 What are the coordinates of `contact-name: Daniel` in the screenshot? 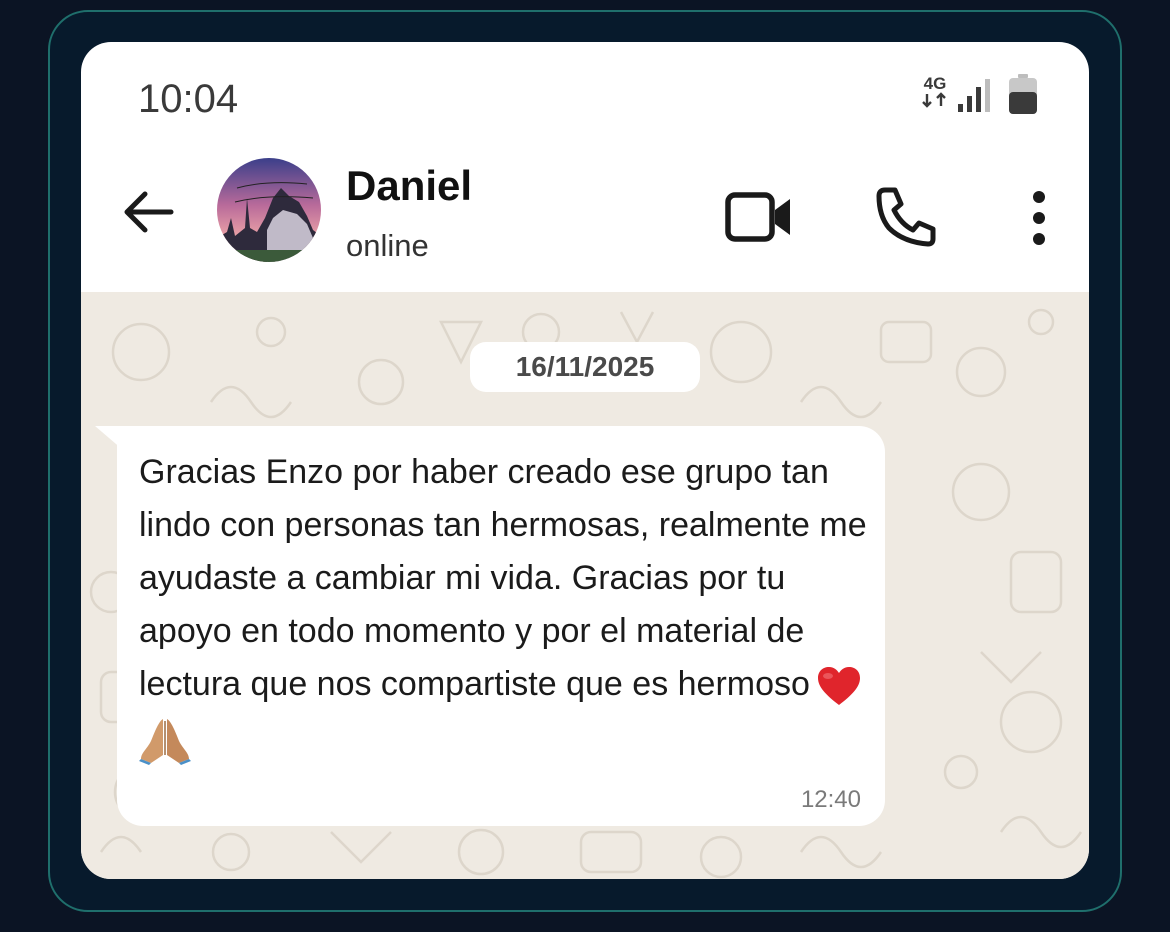 It's located at (409, 186).